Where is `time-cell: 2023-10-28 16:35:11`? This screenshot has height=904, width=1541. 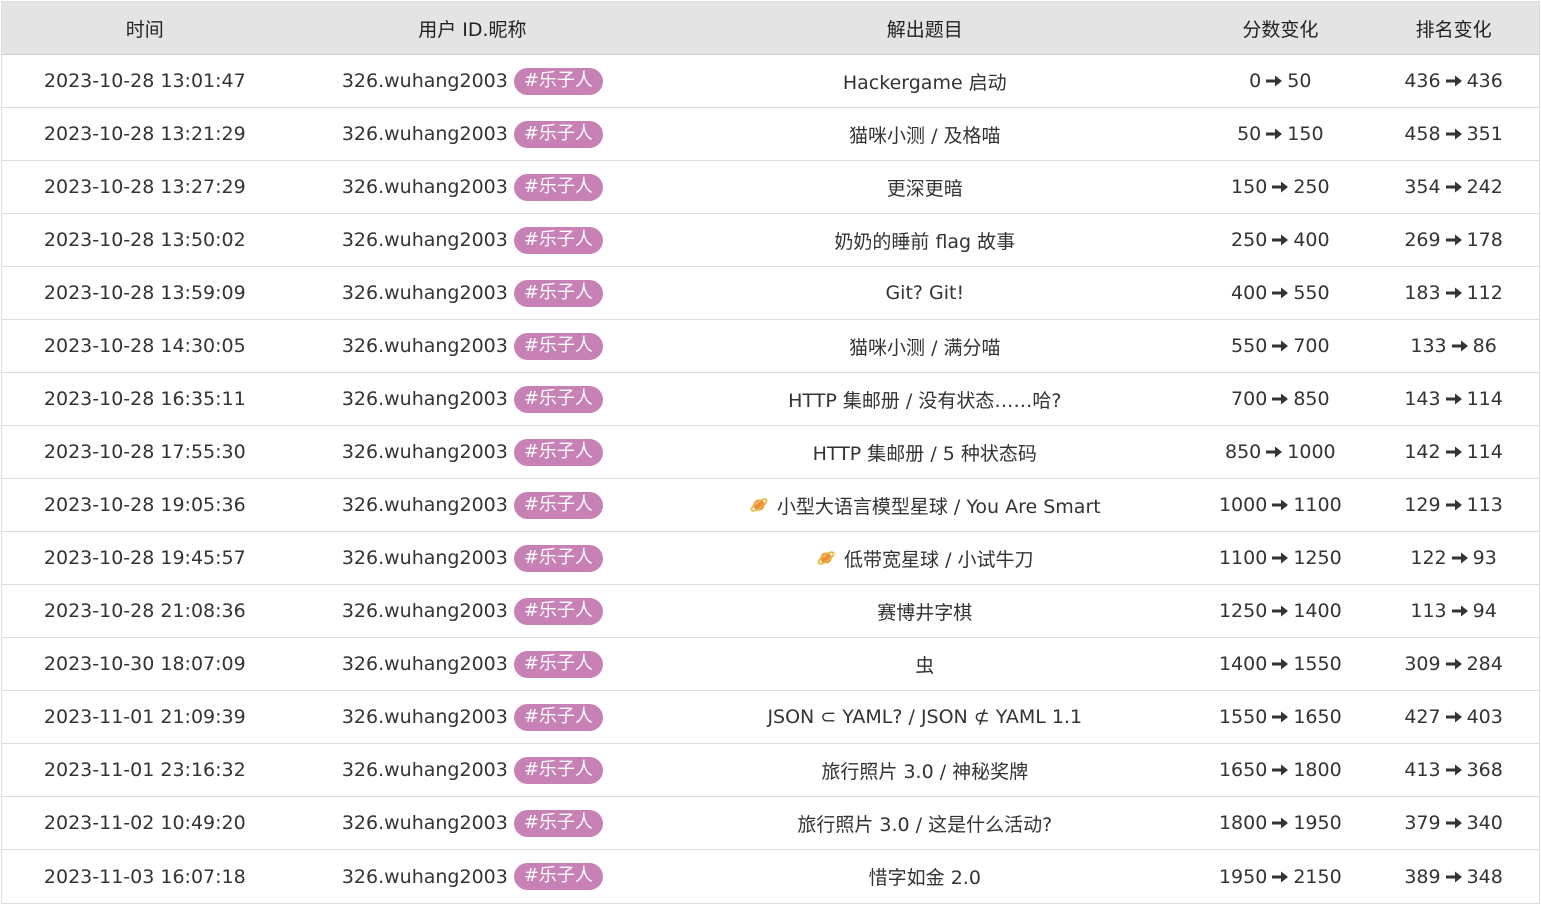
time-cell: 2023-10-28 16:35:11 is located at coordinates (144, 399).